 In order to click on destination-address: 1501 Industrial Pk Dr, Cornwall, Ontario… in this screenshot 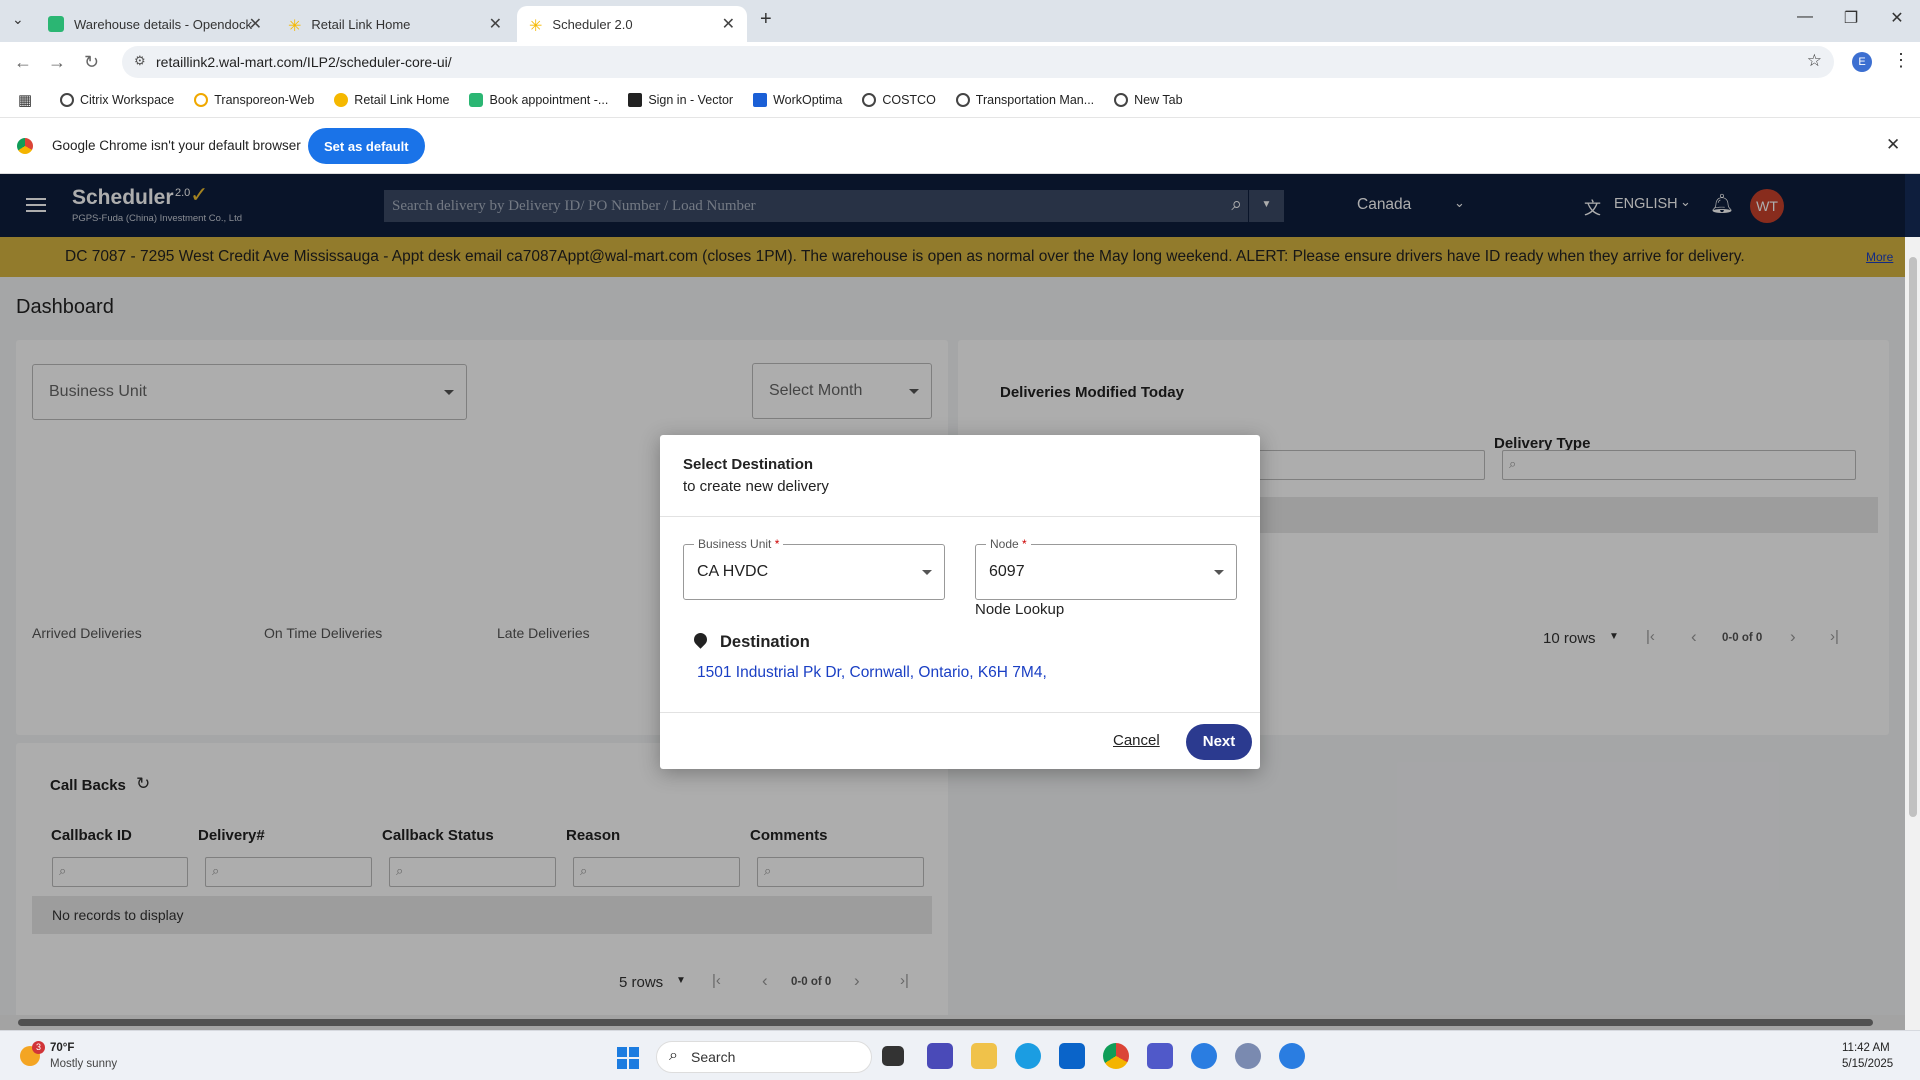, I will do `click(872, 672)`.